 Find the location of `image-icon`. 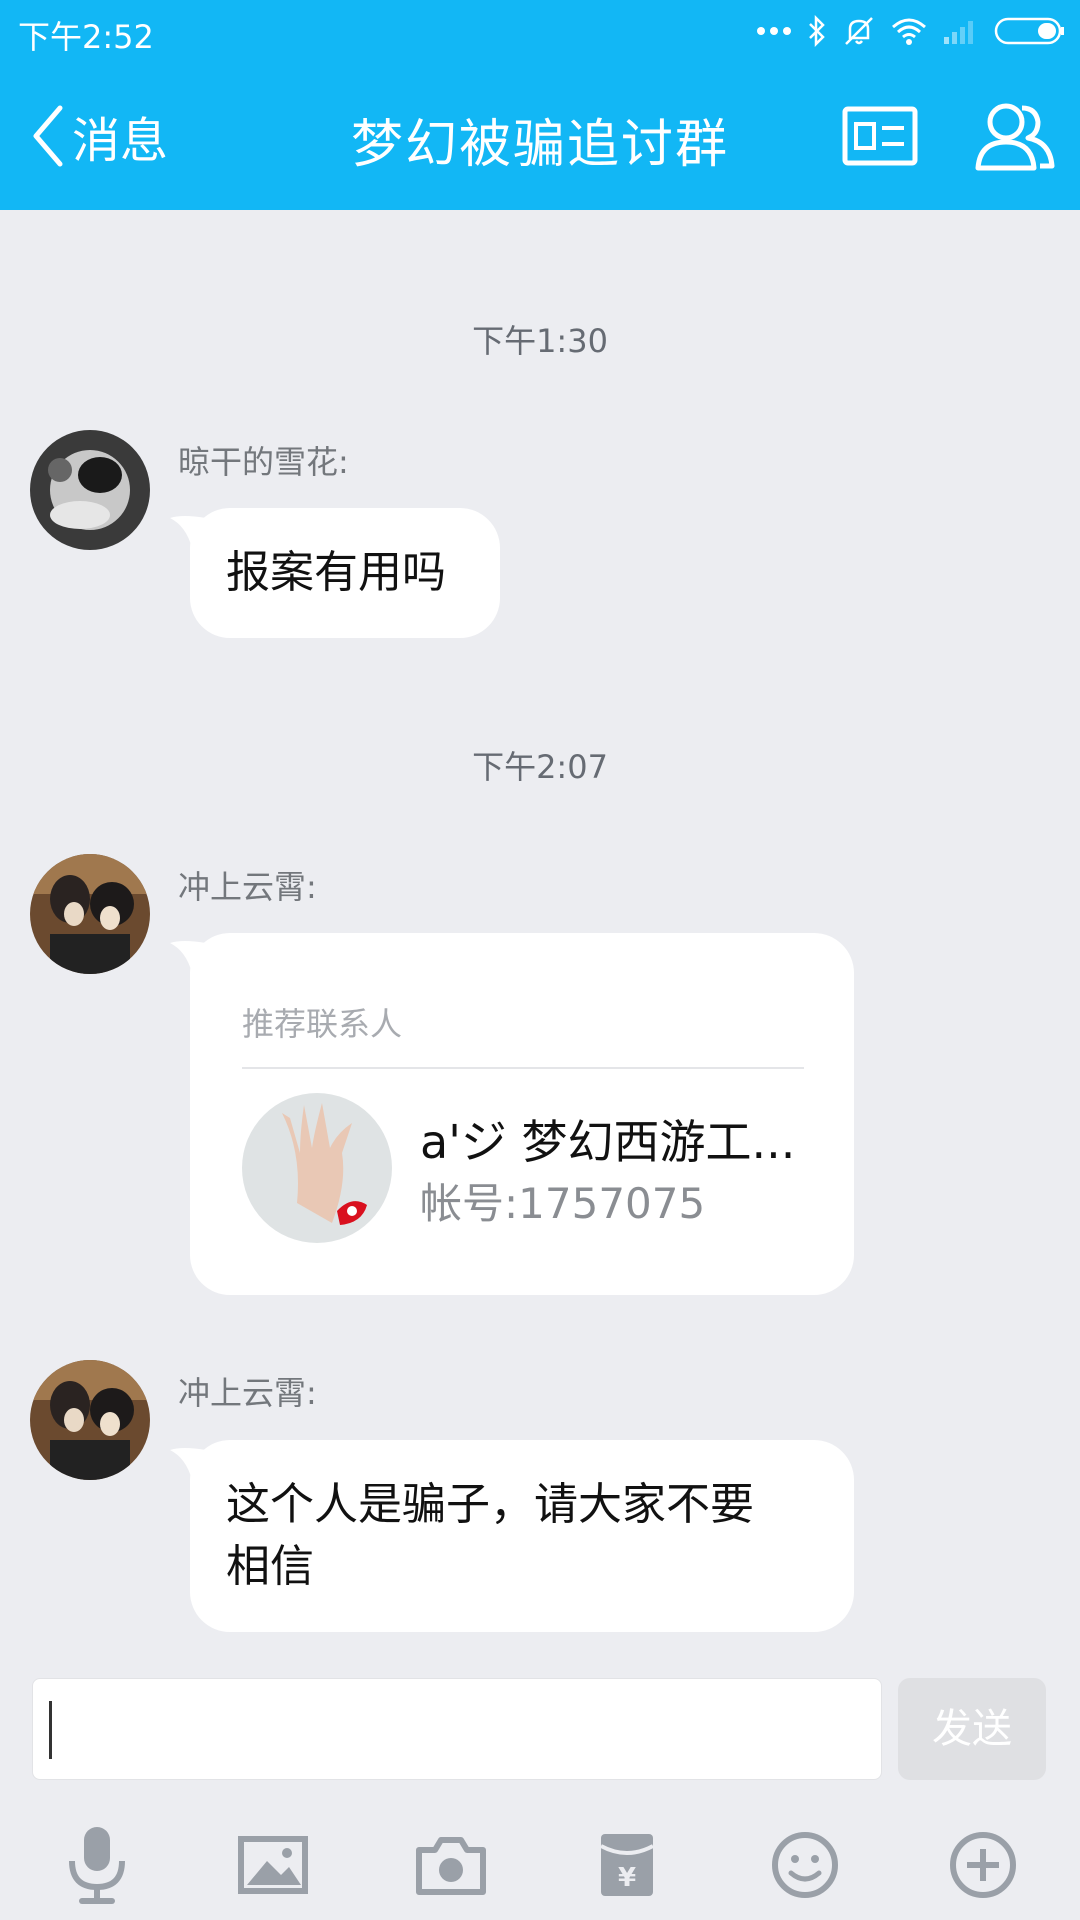

image-icon is located at coordinates (273, 1865).